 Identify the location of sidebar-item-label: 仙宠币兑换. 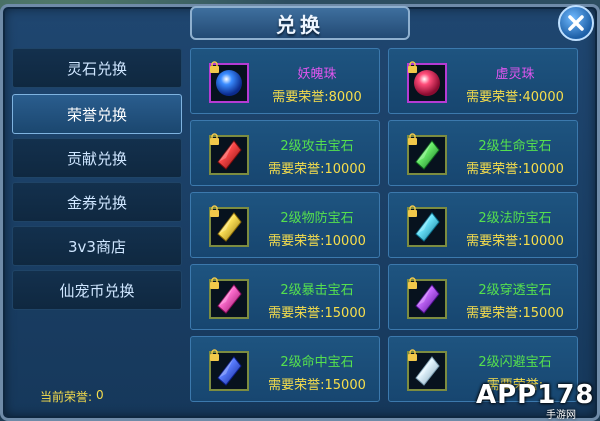
(97, 290).